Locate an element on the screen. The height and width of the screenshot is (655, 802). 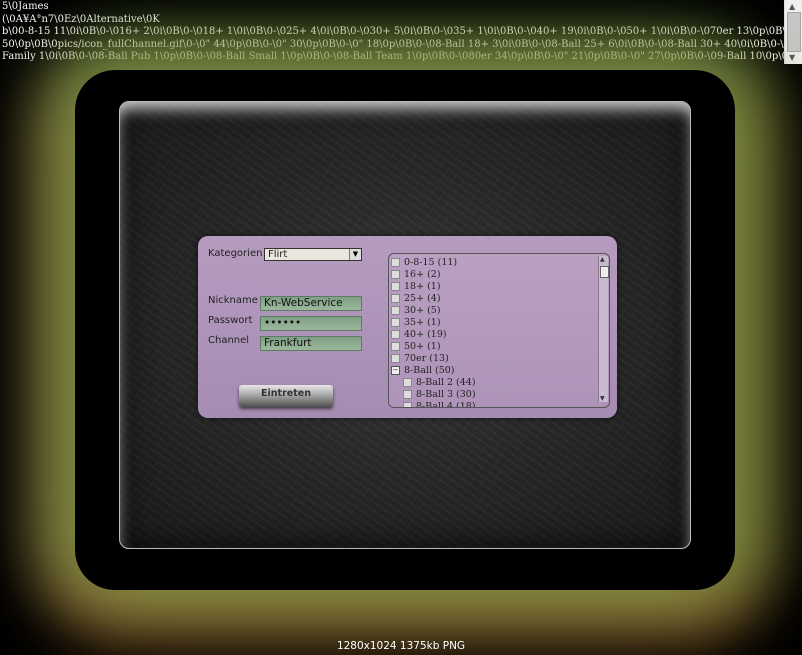
image-info-bar: 1280x1024 1375kb PNG is located at coordinates (401, 646).